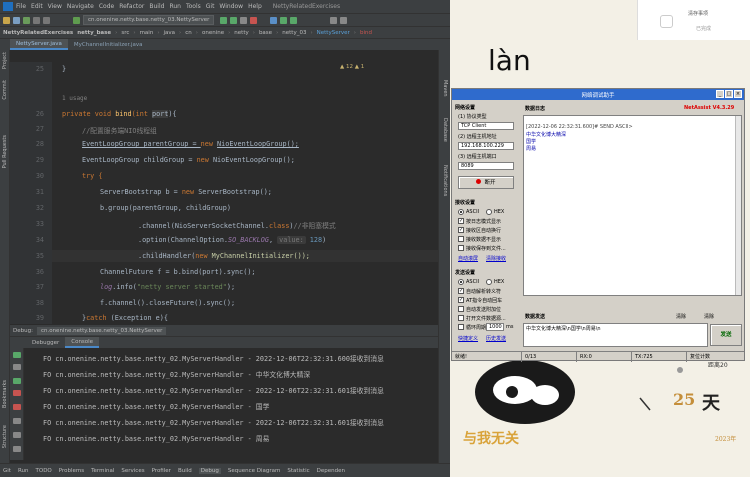  Describe the element at coordinates (17, 407) in the screenshot. I see `breakpoints-icon` at that location.